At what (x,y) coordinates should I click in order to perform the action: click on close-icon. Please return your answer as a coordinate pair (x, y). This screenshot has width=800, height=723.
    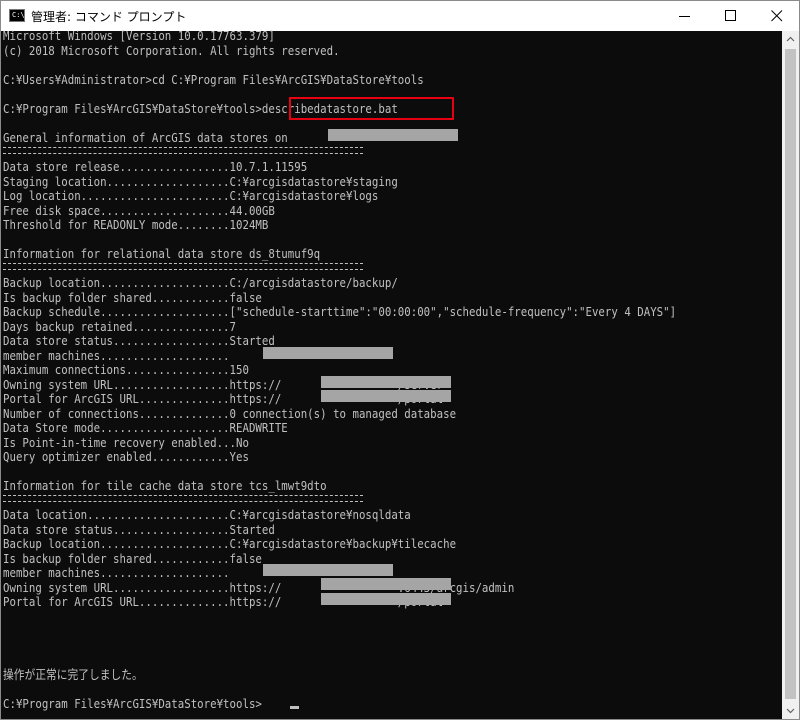
    Looking at the image, I should click on (777, 16).